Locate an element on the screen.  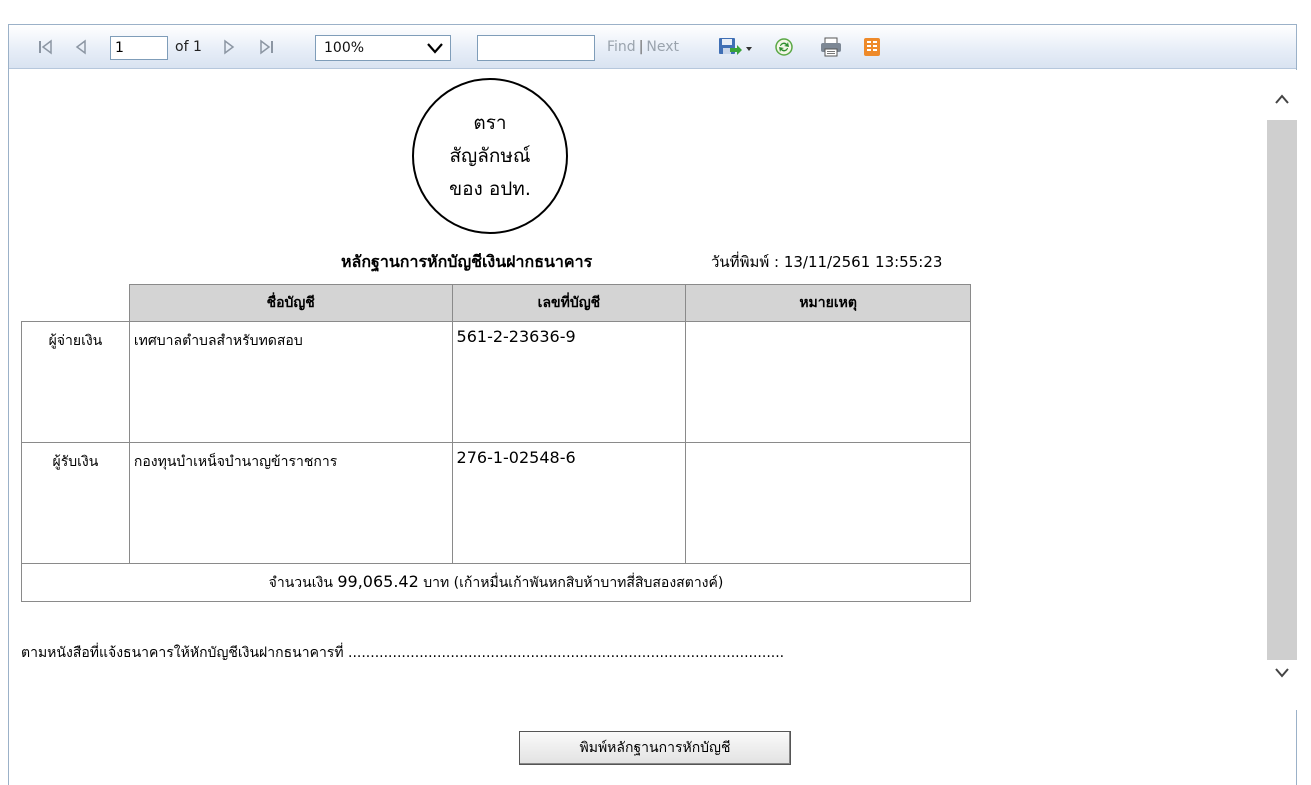
refresh-icon is located at coordinates (784, 47).